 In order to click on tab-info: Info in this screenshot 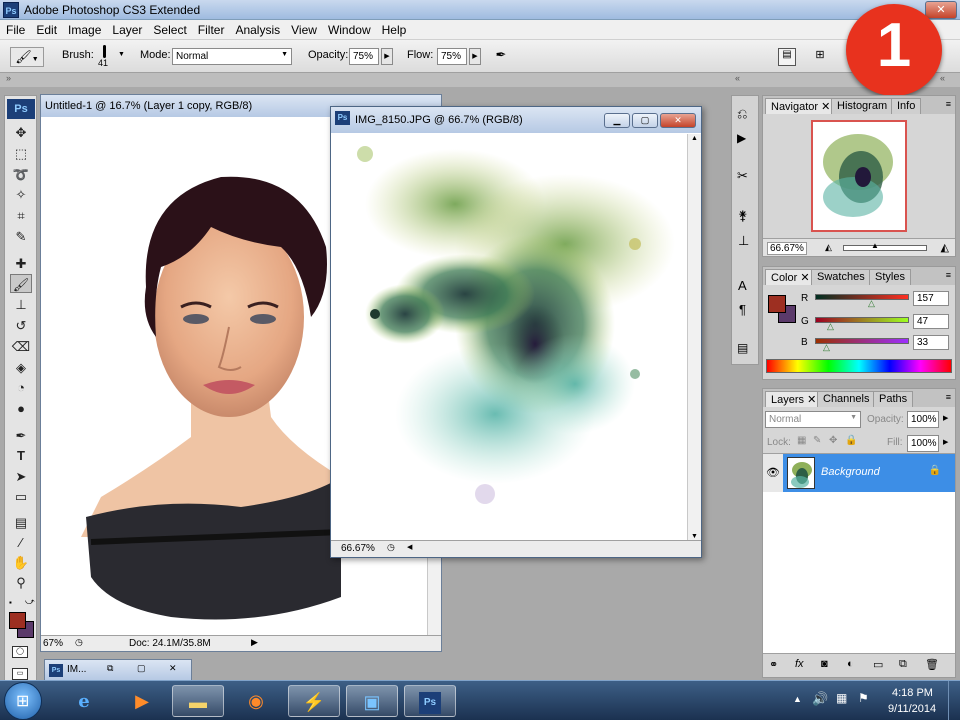, I will do `click(906, 106)`.